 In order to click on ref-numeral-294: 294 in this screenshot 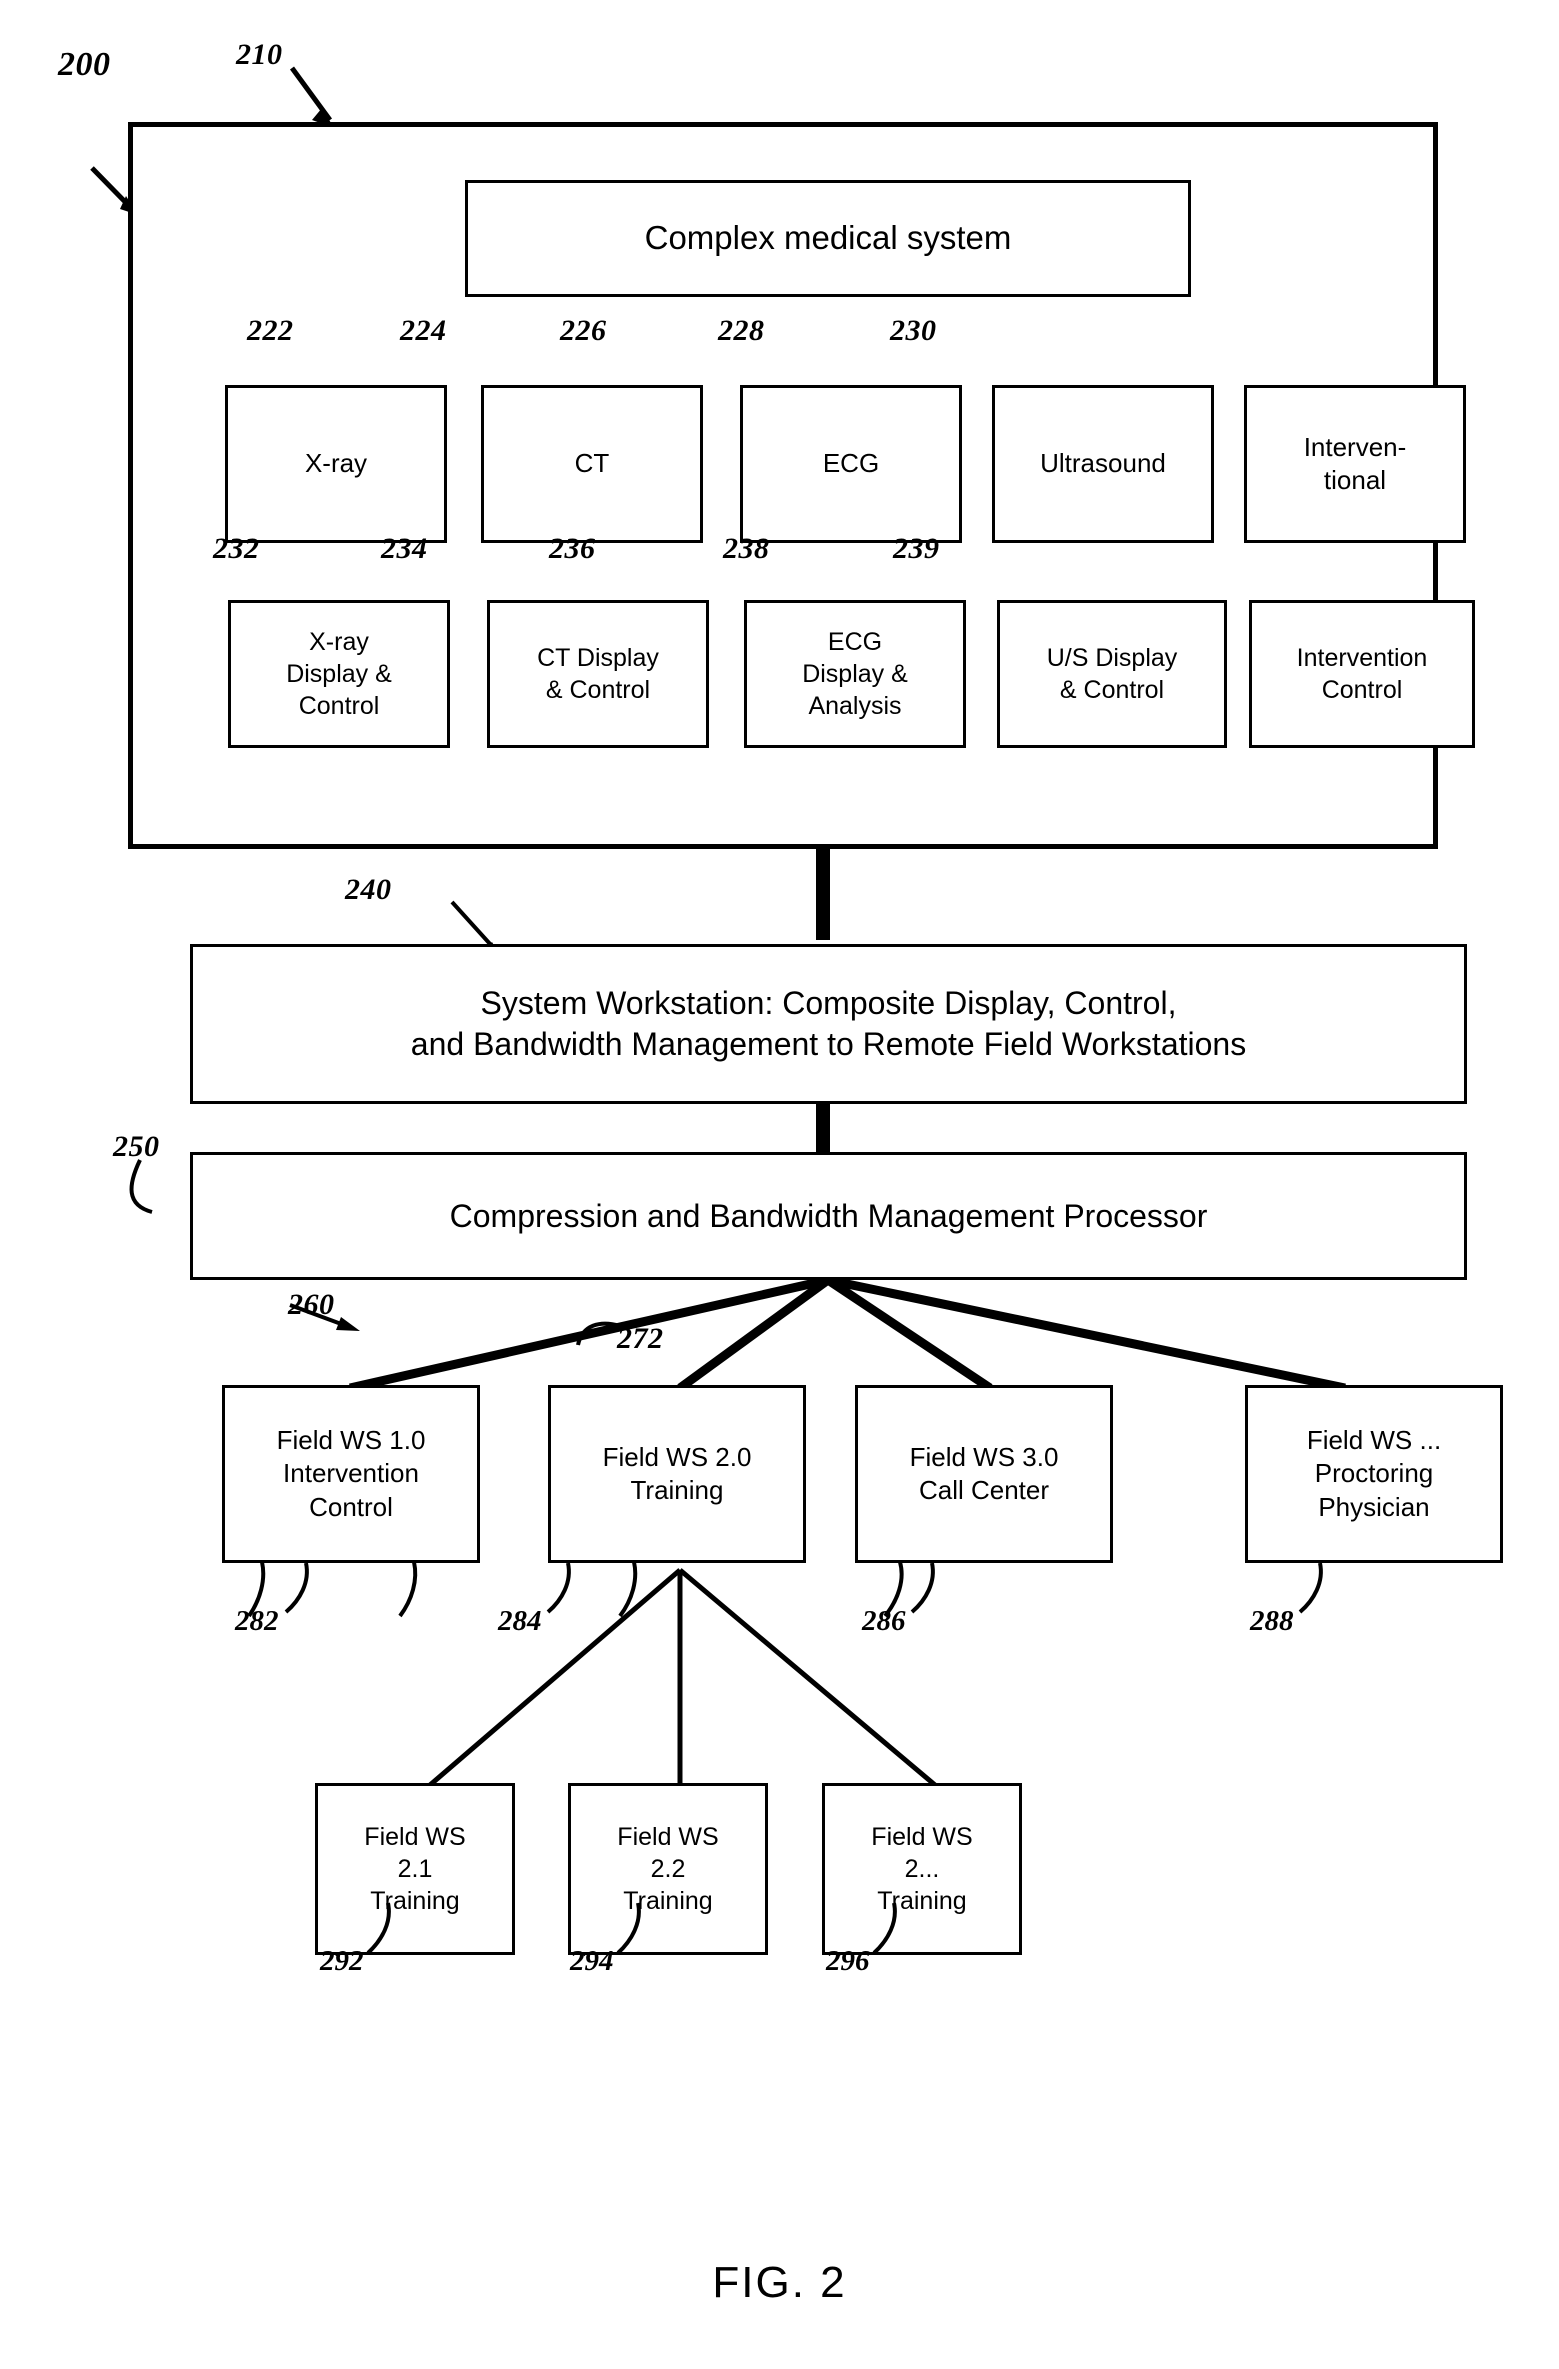, I will do `click(592, 1961)`.